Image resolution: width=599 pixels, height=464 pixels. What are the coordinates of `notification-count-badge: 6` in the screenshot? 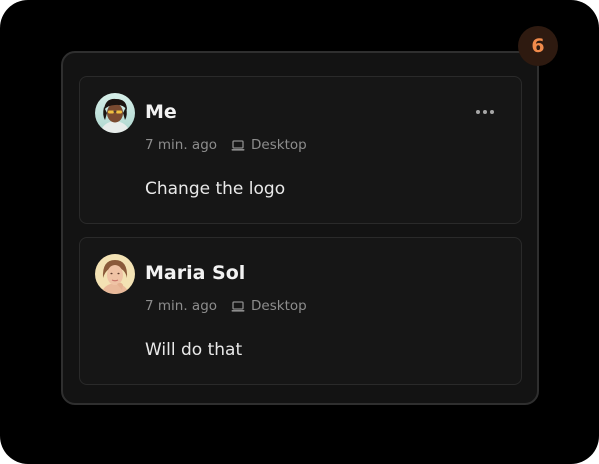 It's located at (538, 46).